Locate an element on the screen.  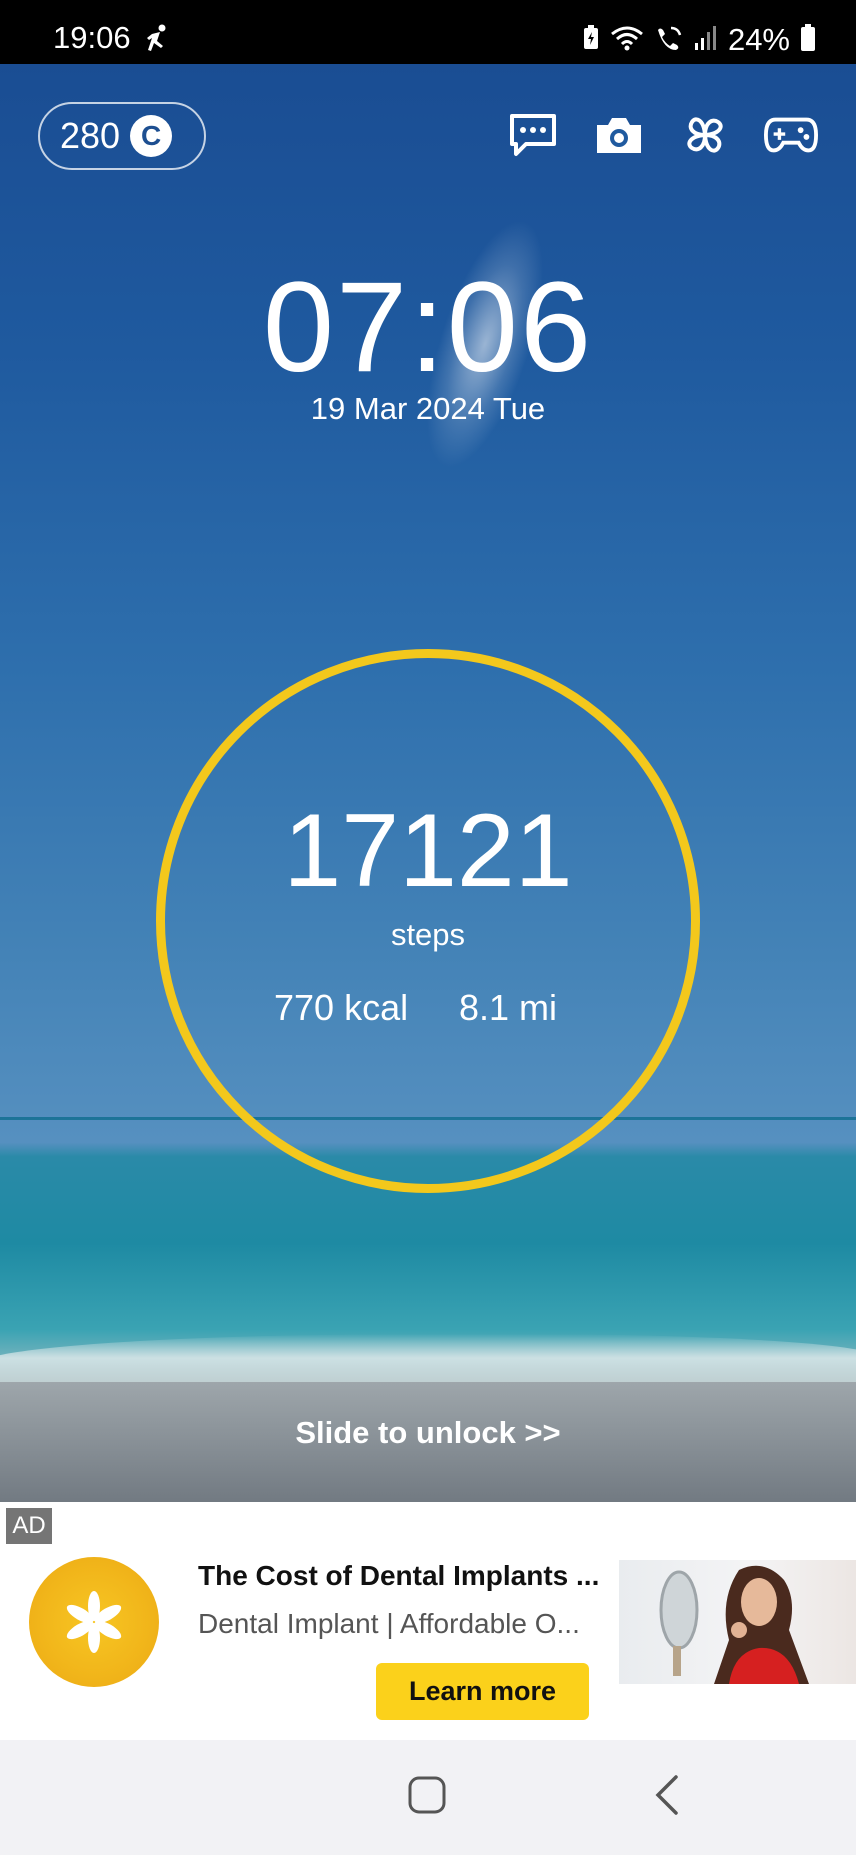
wifi-icon is located at coordinates (627, 40).